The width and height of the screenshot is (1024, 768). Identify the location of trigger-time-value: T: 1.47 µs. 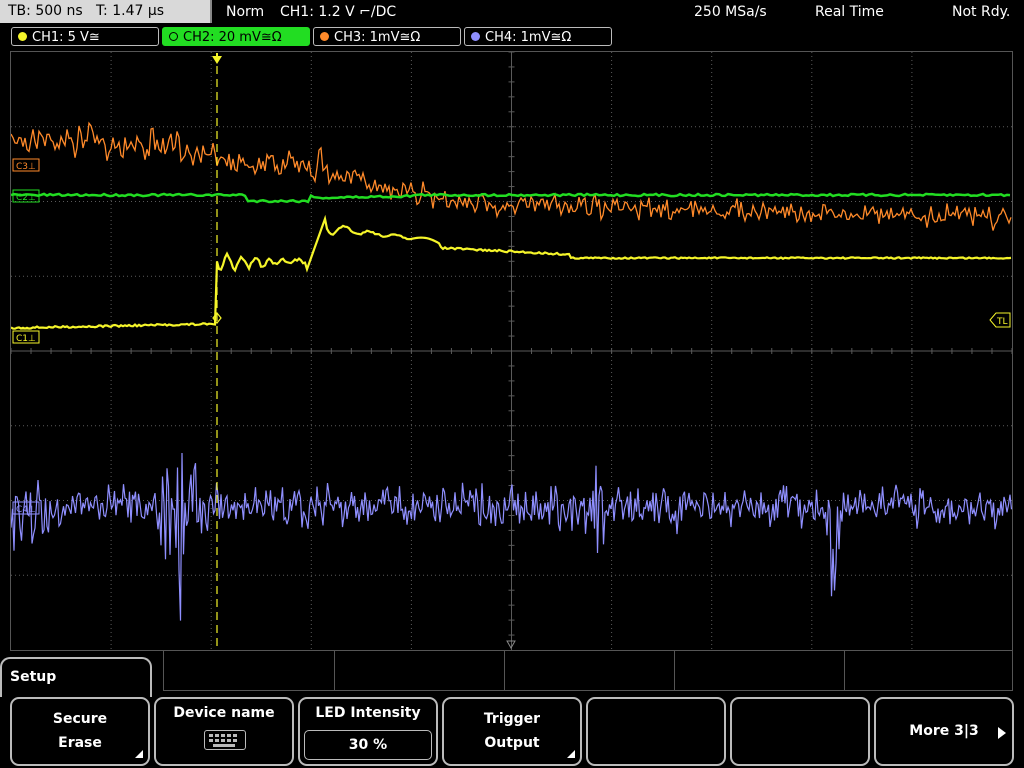
(130, 11).